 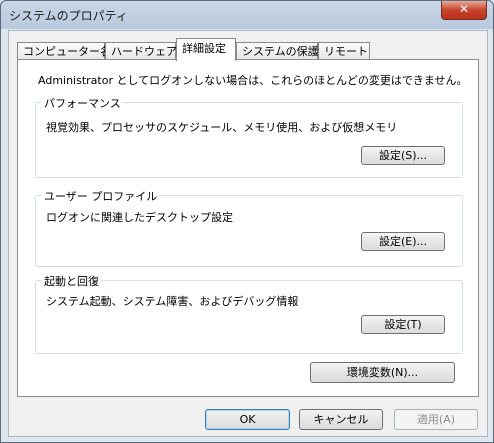 I want to click on startup-recovery-description: システム起動、システム障害、およびデバッグ情報, so click(x=172, y=301).